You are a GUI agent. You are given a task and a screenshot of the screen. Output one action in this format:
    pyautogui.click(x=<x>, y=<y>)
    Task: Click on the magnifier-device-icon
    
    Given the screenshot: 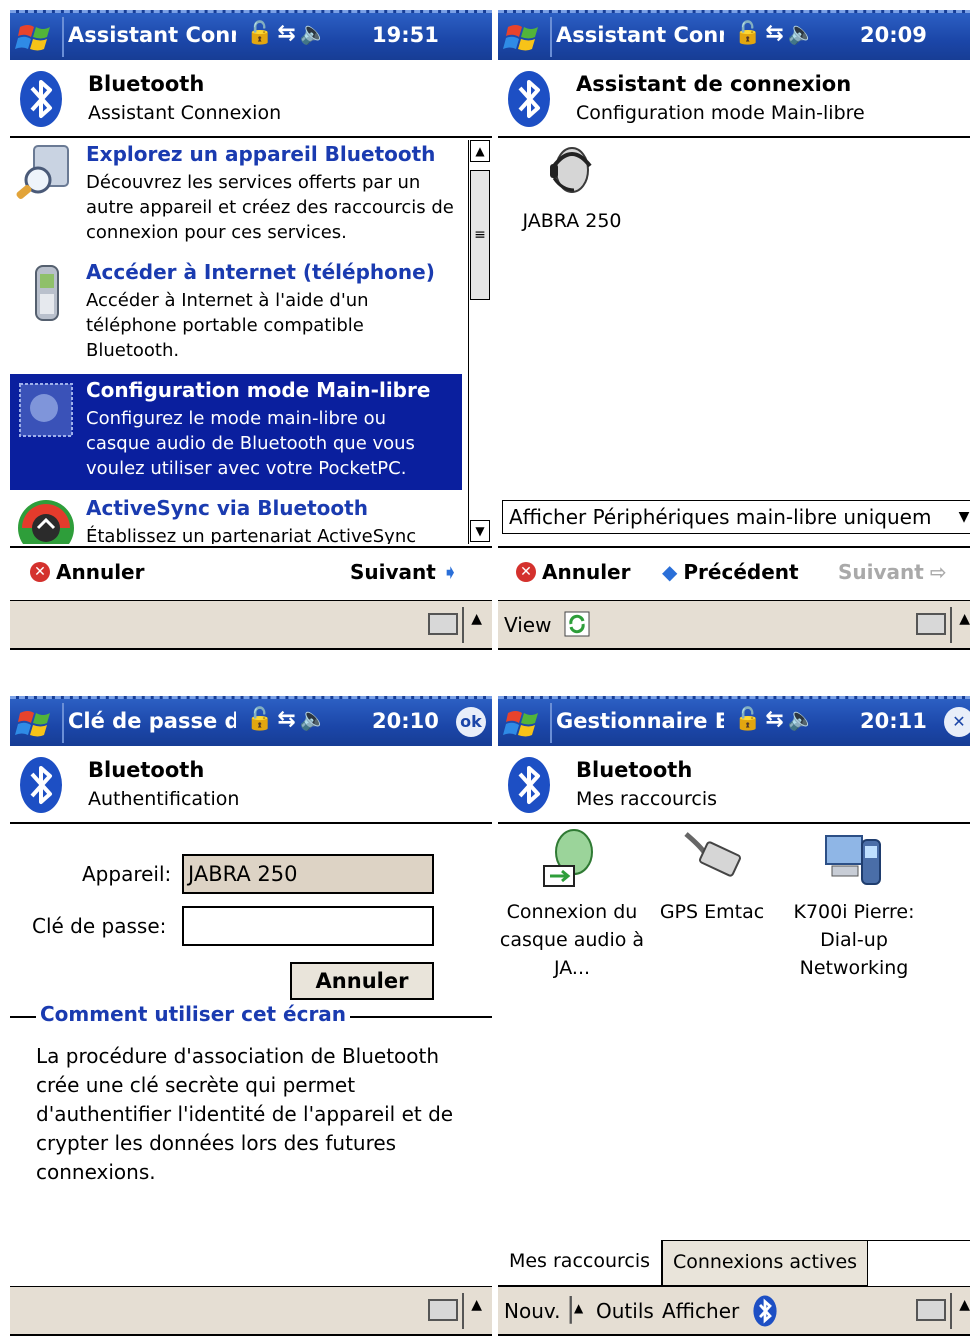 What is the action you would take?
    pyautogui.click(x=42, y=172)
    